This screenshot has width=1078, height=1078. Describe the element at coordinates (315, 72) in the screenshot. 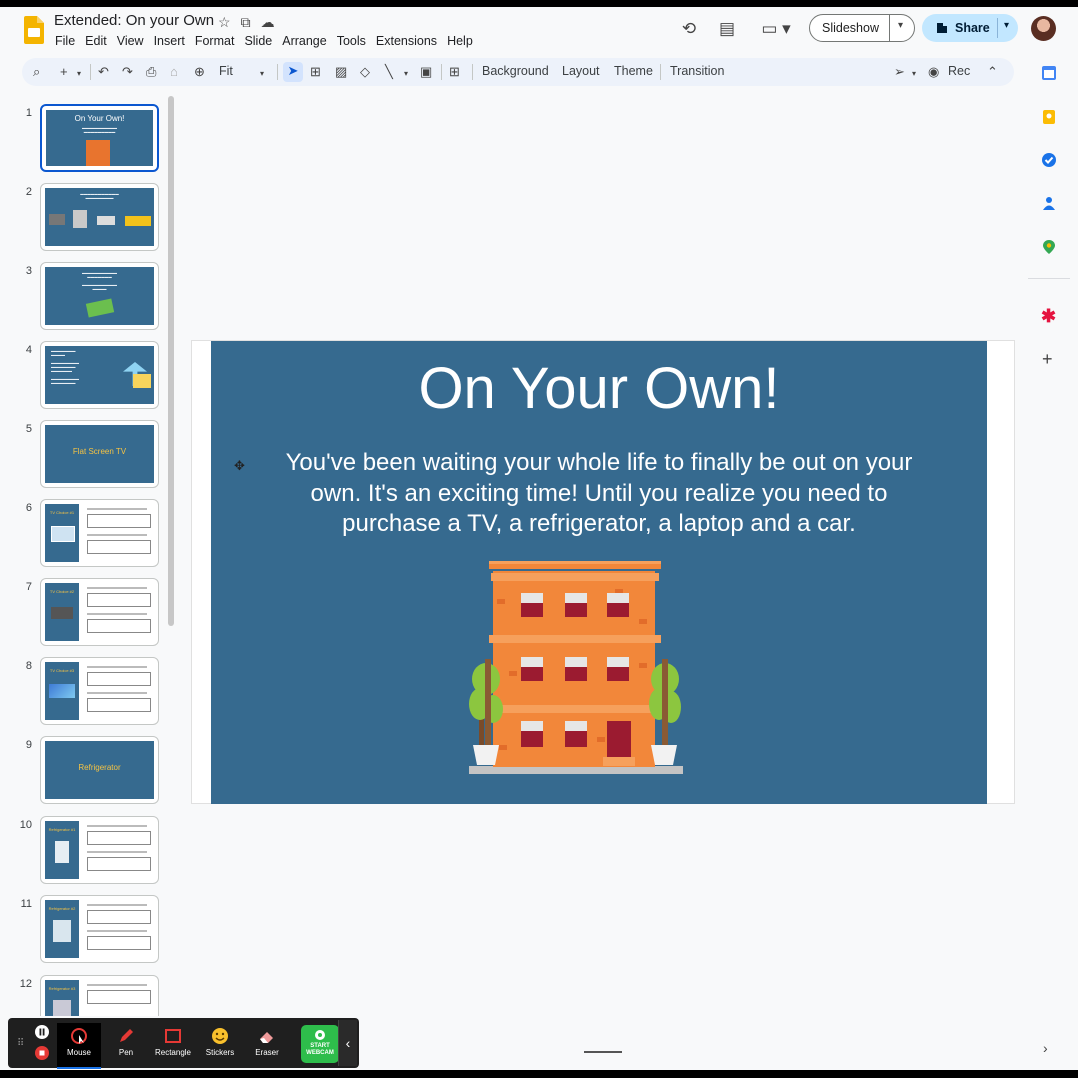

I see `text-box-icon: ⊞` at that location.